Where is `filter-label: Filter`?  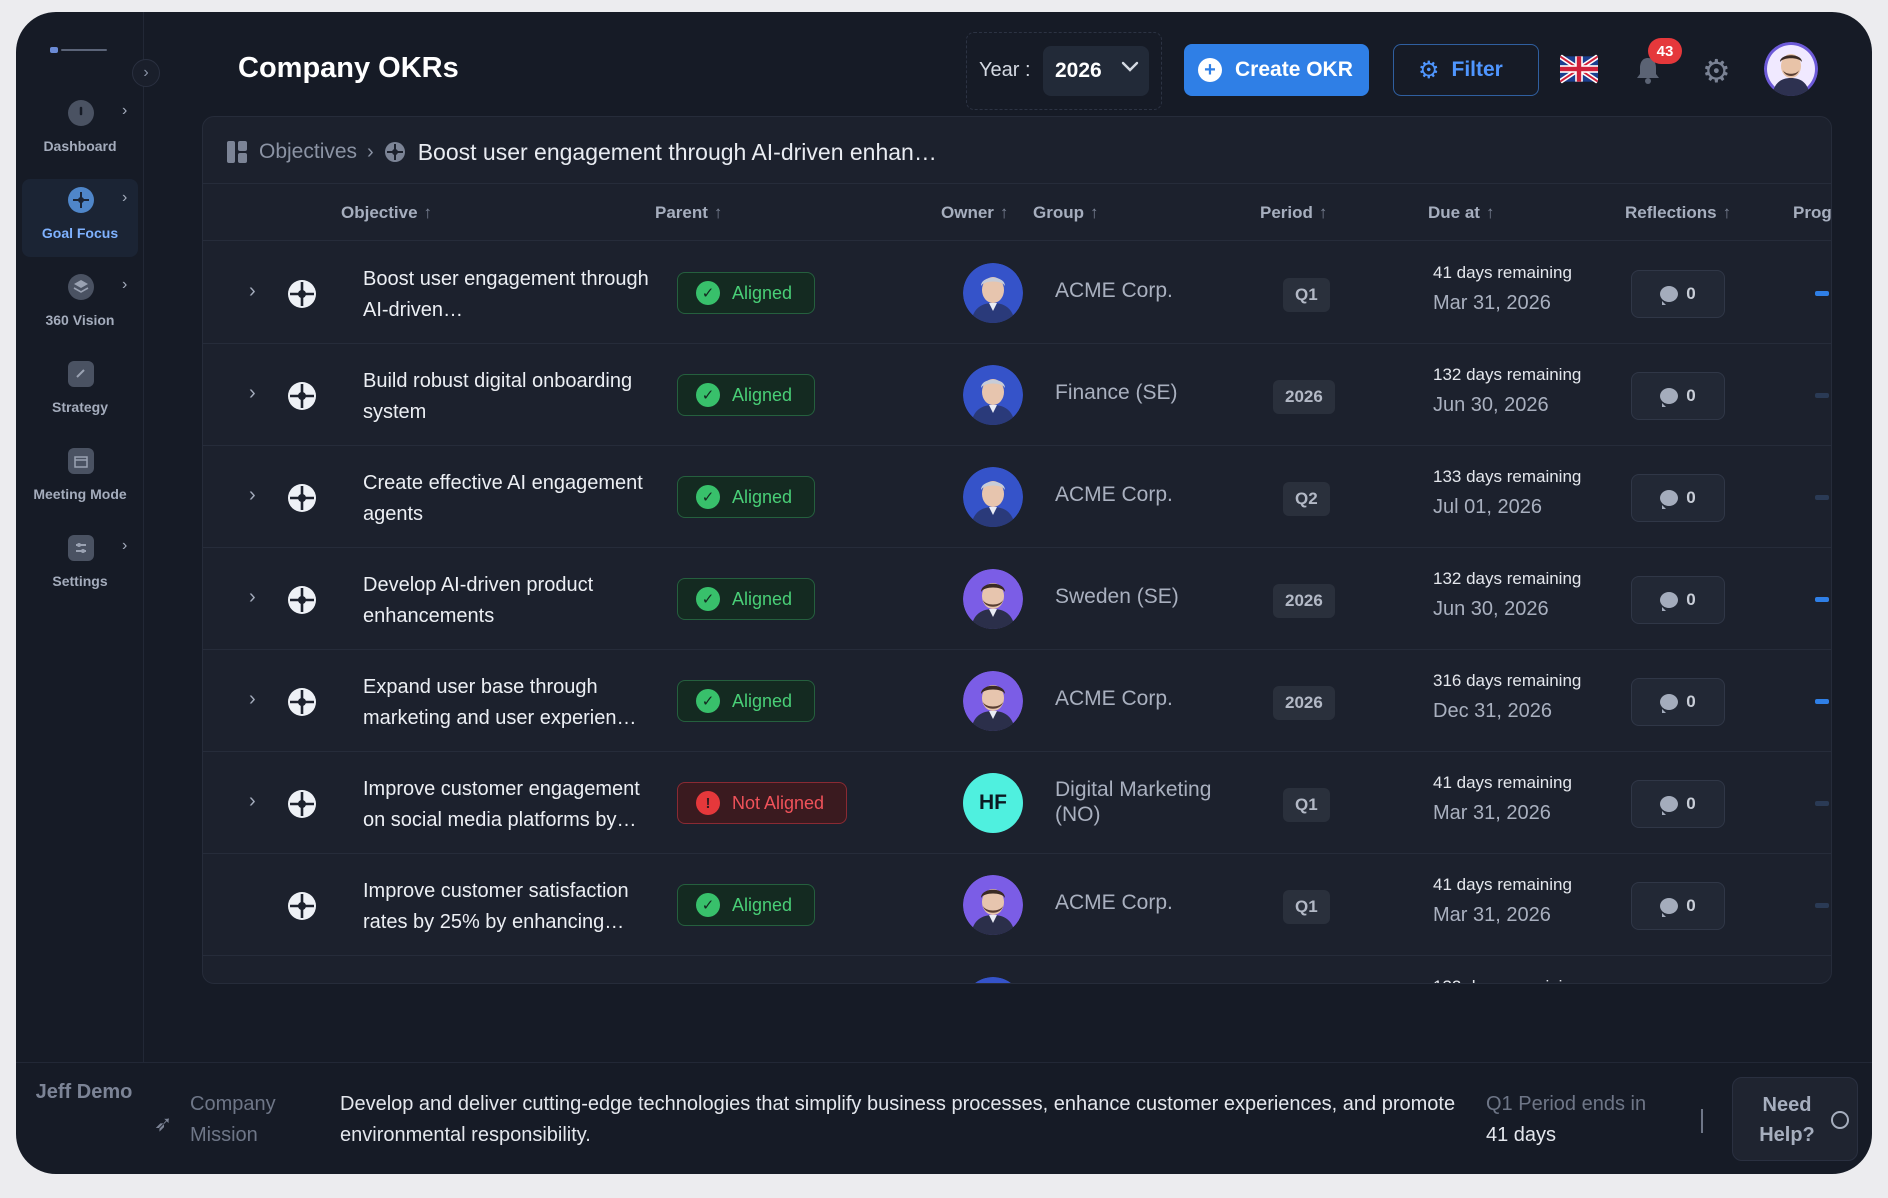 filter-label: Filter is located at coordinates (1477, 69).